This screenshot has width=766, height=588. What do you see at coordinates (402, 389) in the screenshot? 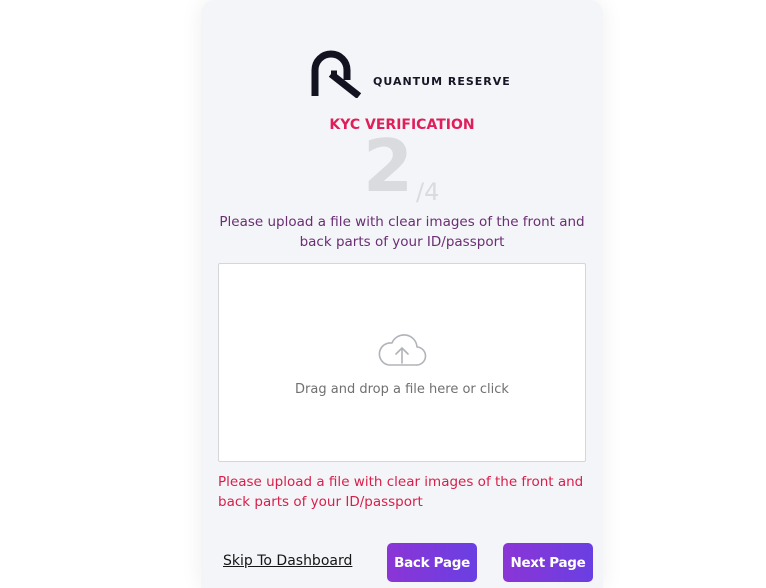
I see `dropzone-text: Drag and drop a file here or click` at bounding box center [402, 389].